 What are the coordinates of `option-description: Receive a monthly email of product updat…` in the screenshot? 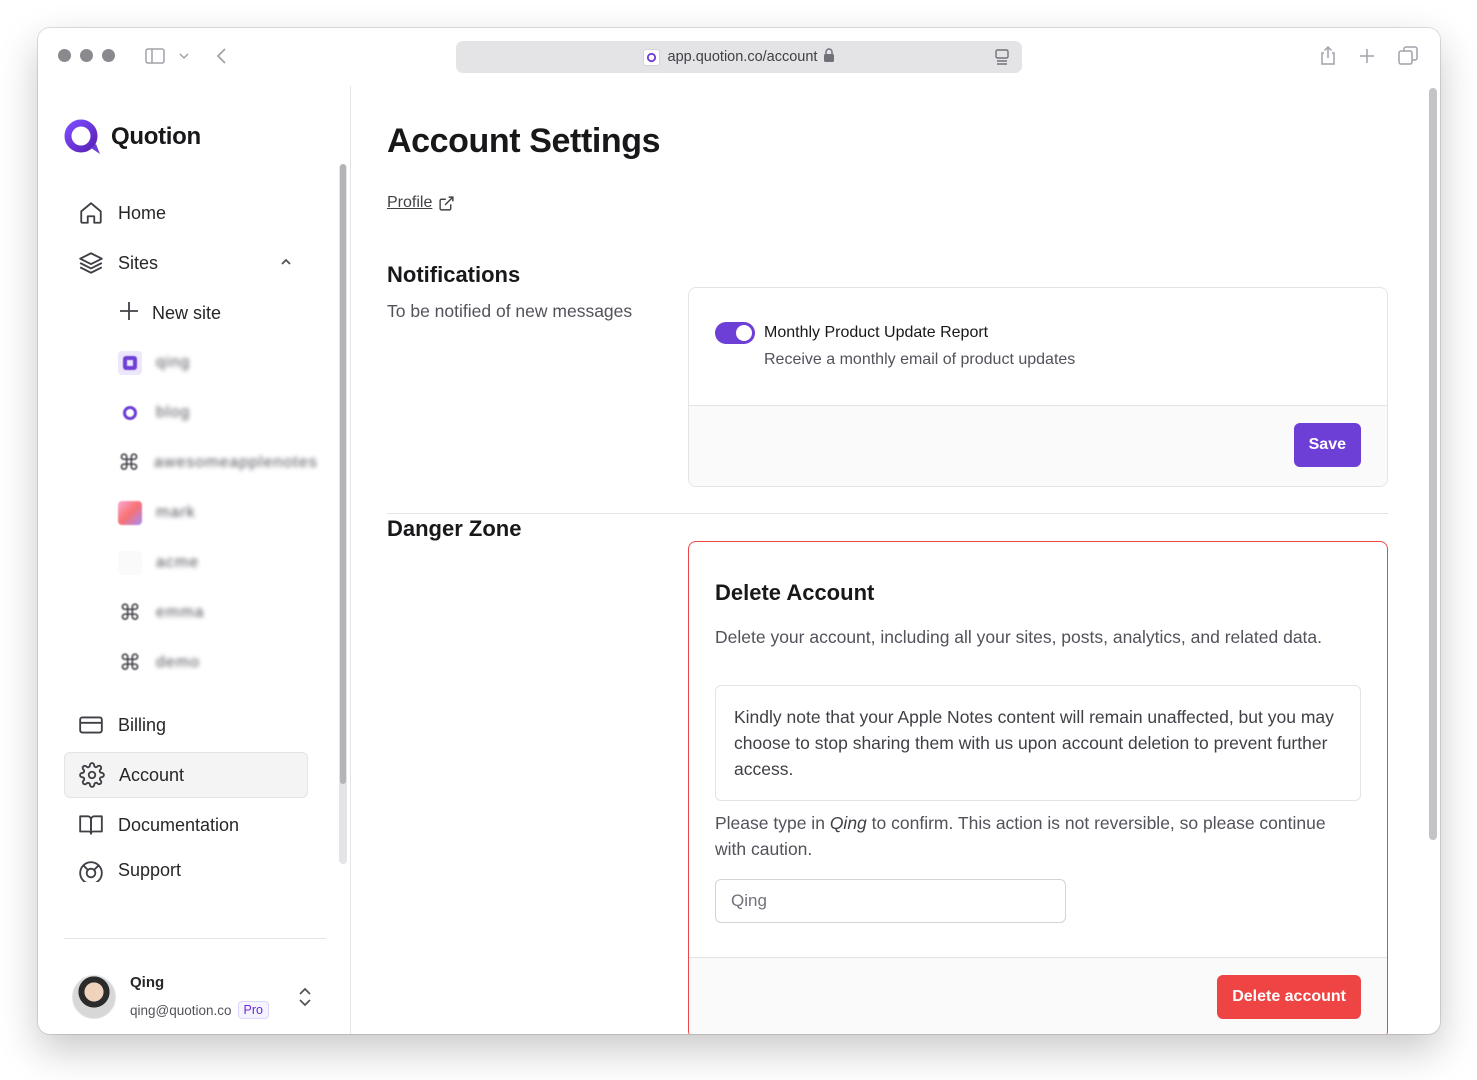 It's located at (920, 359).